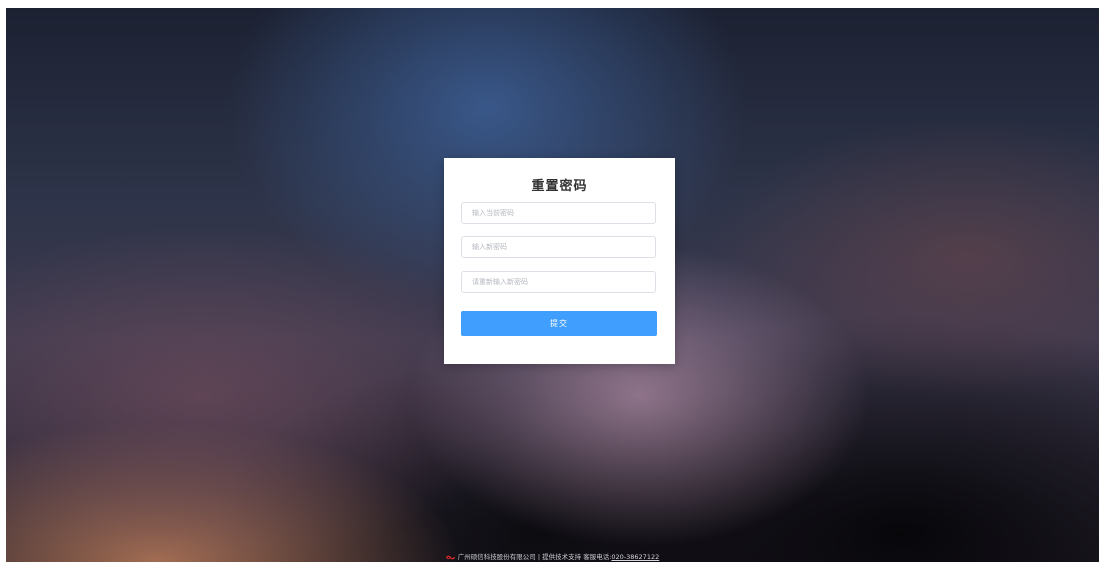  I want to click on company-logo-icon, so click(450, 557).